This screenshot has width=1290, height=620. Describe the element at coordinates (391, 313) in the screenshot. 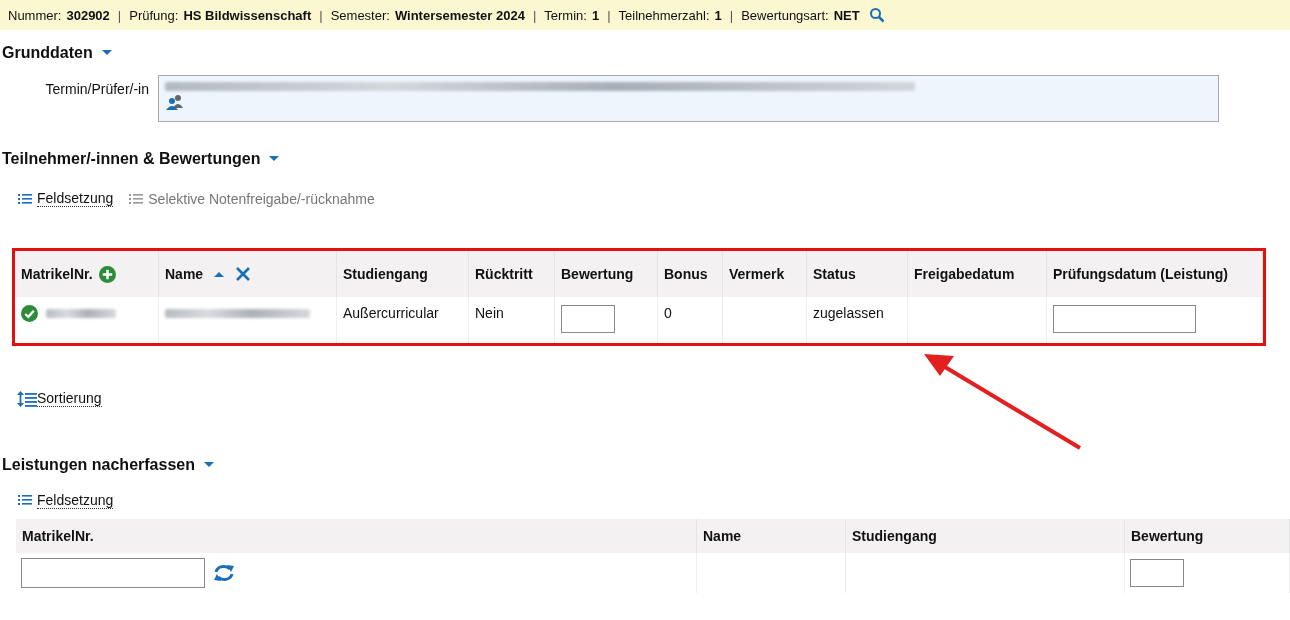

I see `cell-text: Außercurricular` at that location.